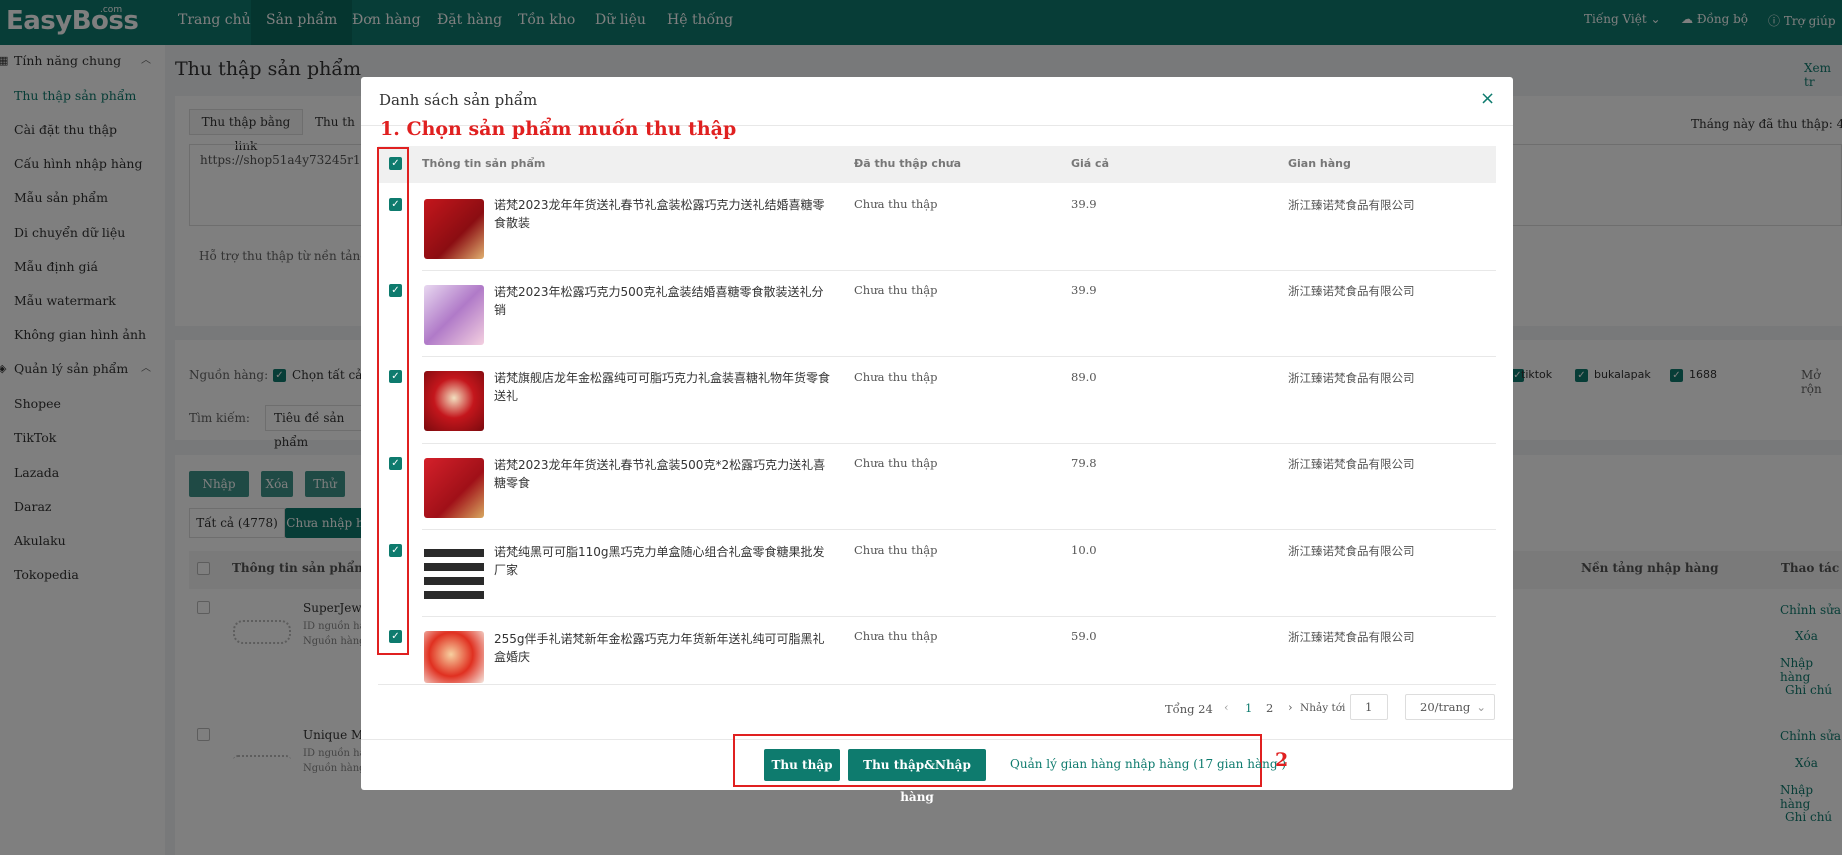 The image size is (1842, 855). Describe the element at coordinates (1445, 707) in the screenshot. I see `page-size-value: 20/trang` at that location.